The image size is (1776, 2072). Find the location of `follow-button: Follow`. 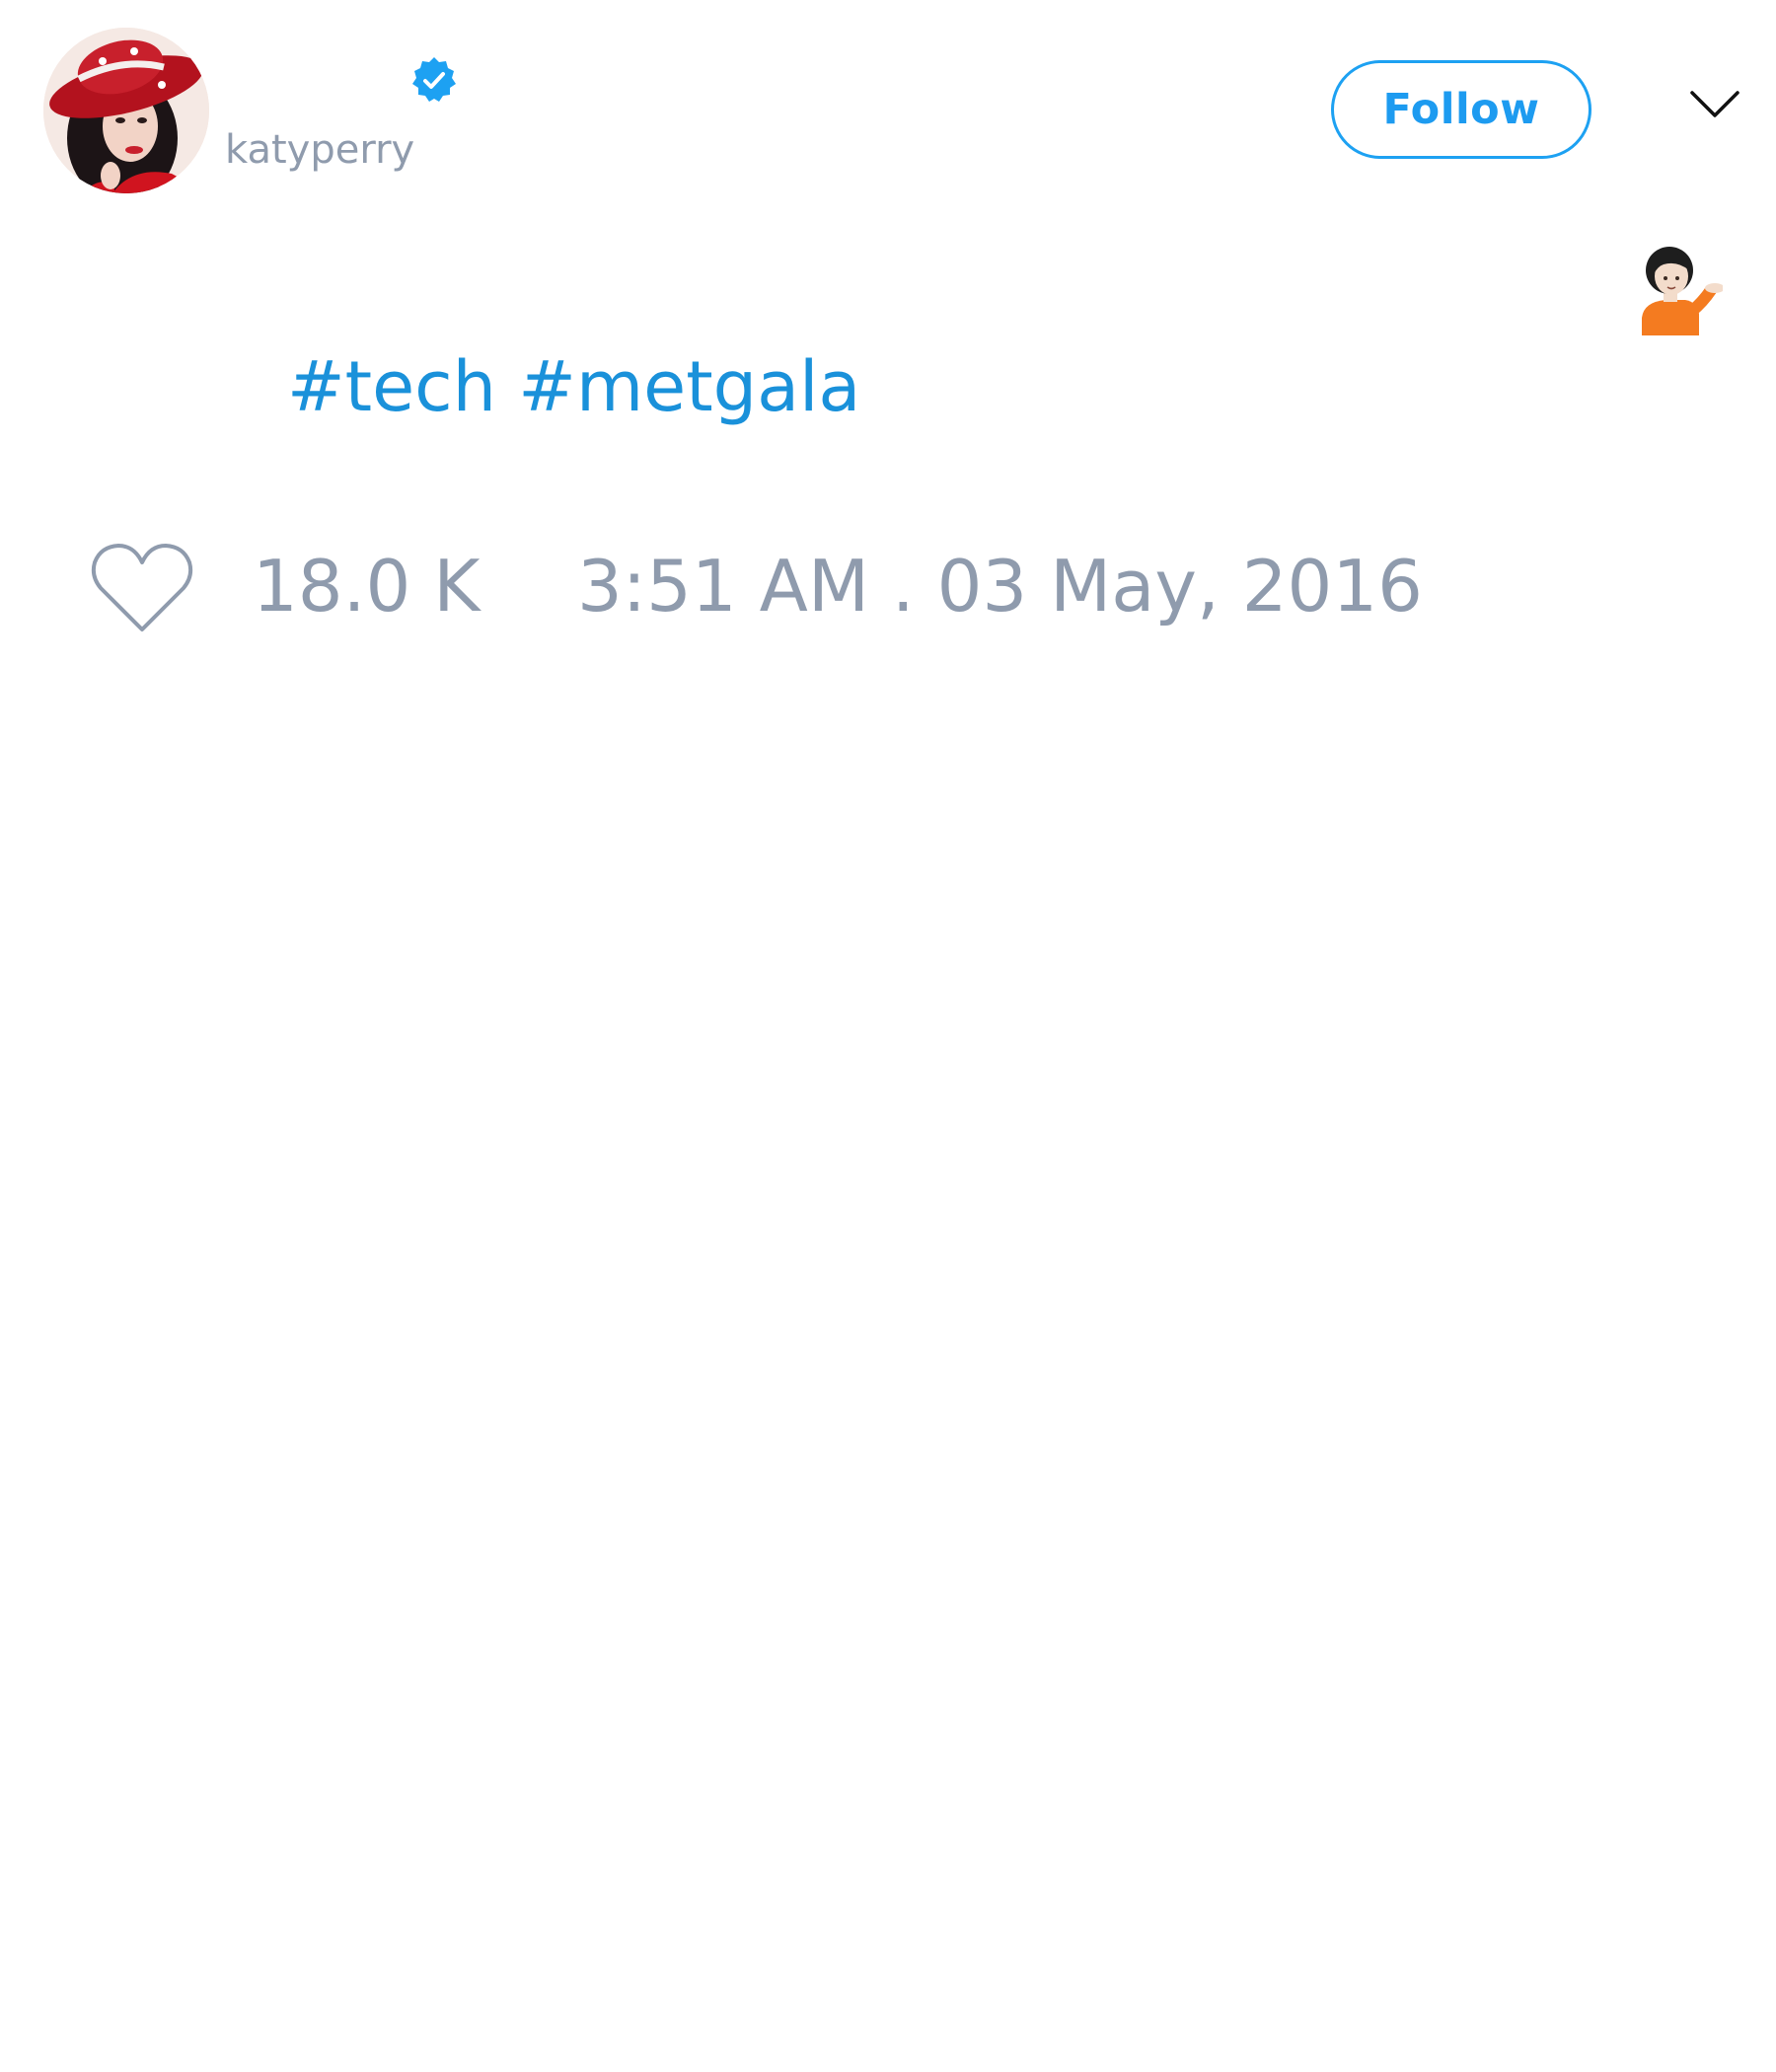

follow-button: Follow is located at coordinates (1461, 110).